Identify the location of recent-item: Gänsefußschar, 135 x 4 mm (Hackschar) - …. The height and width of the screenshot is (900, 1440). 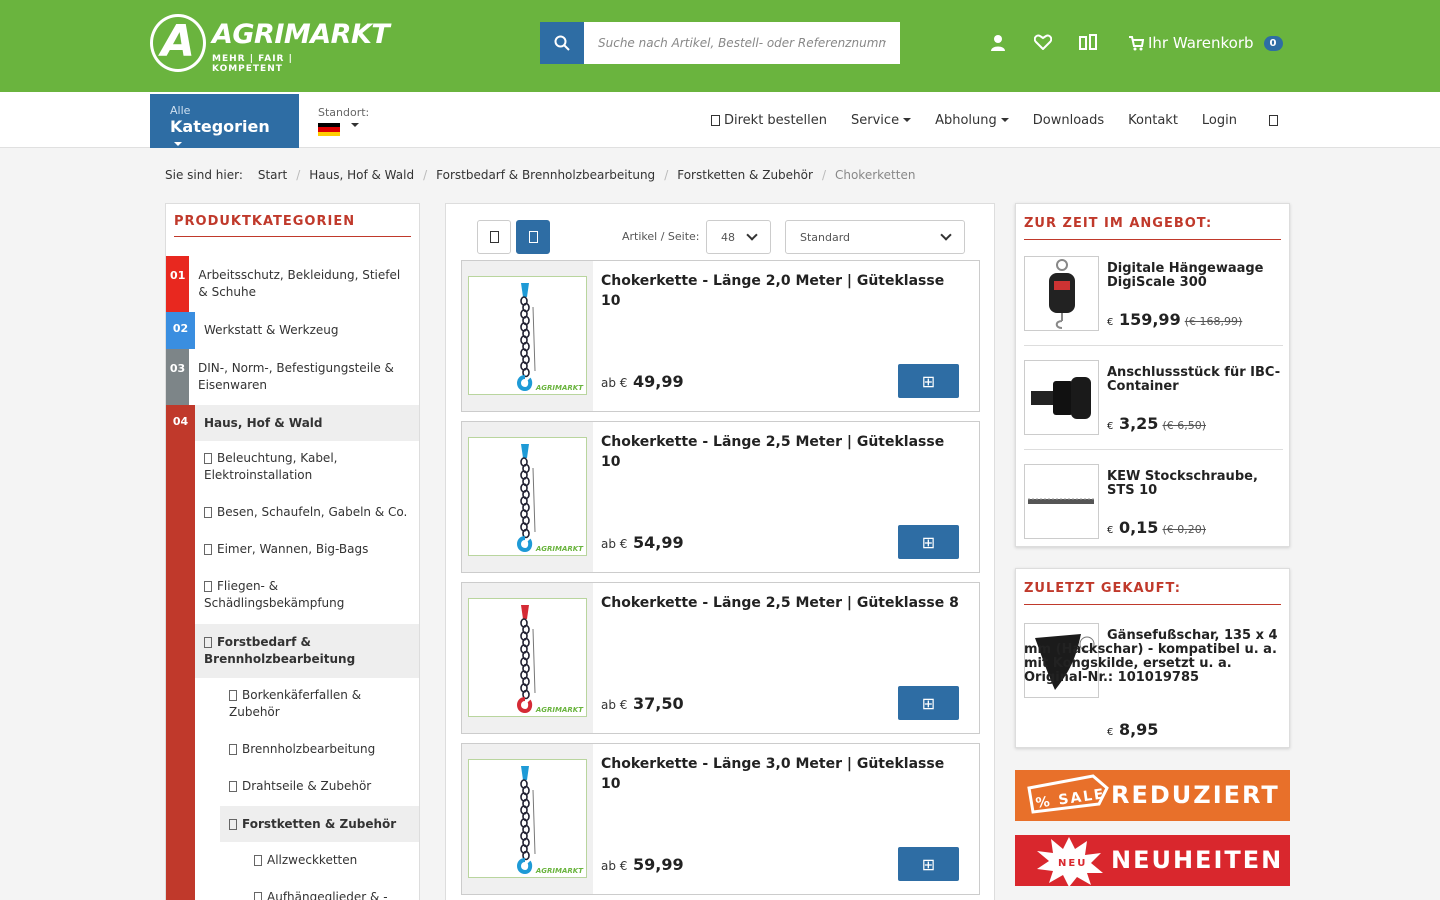
(1153, 683).